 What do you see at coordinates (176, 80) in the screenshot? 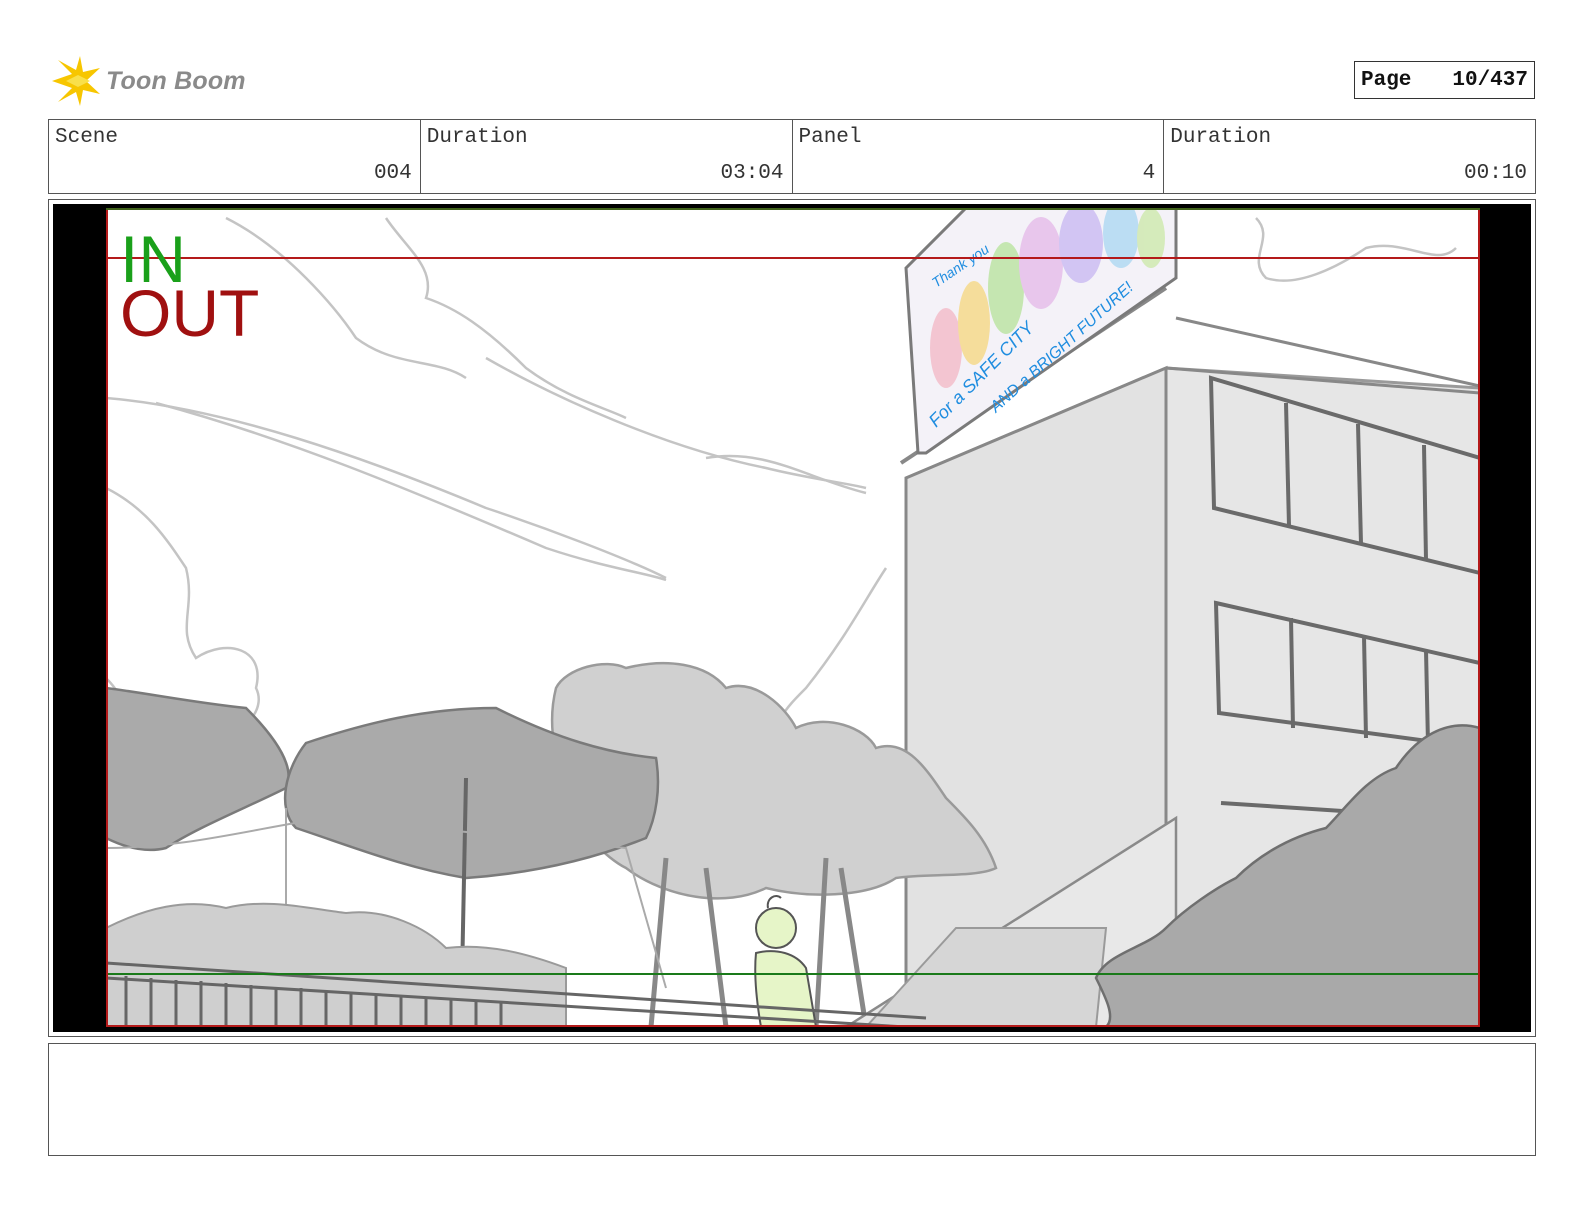
I see `brand-name: Toon Boom` at bounding box center [176, 80].